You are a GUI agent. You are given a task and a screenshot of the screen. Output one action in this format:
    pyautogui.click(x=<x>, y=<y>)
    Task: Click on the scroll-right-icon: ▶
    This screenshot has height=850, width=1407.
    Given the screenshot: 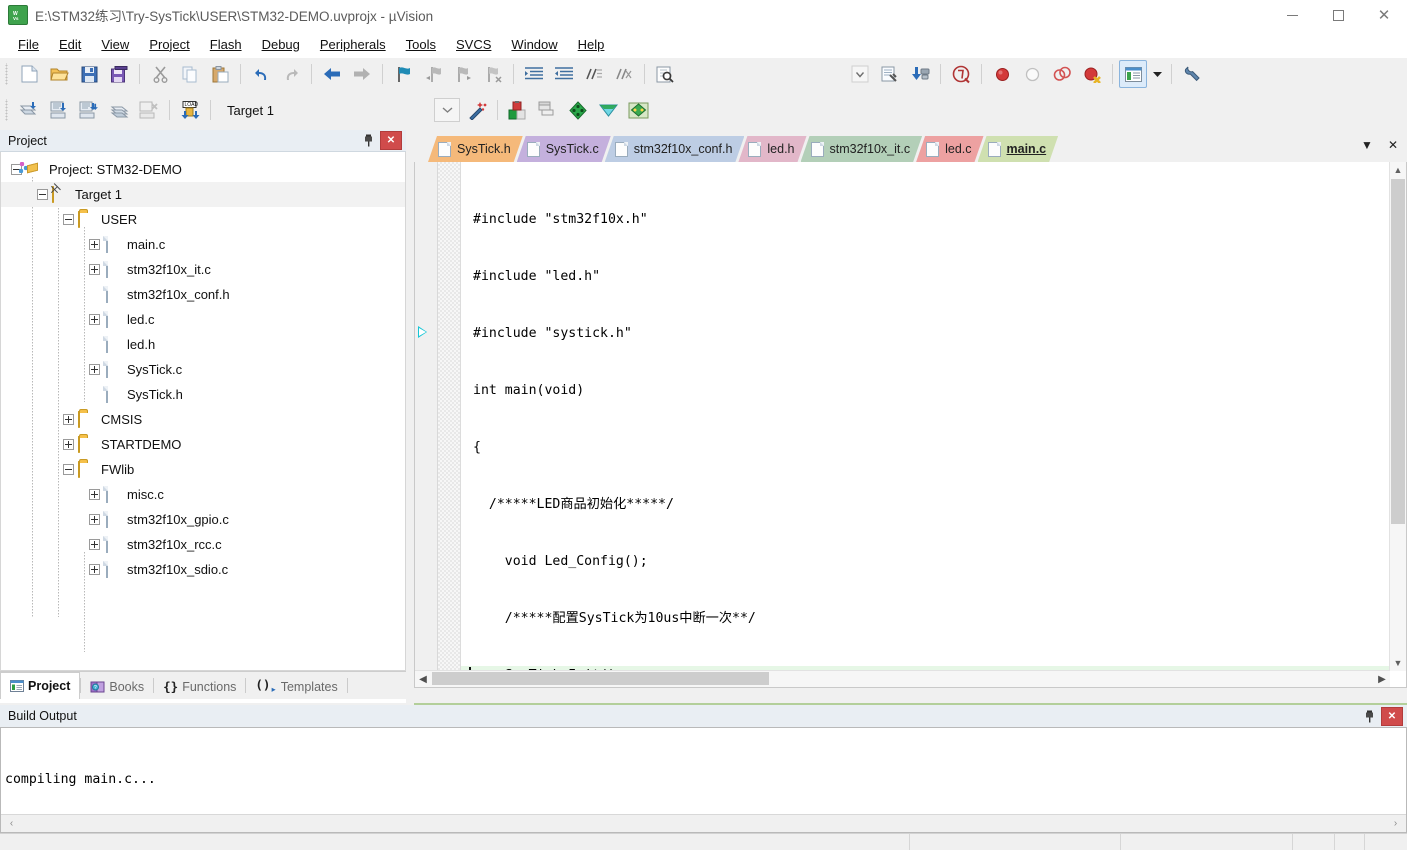 What is the action you would take?
    pyautogui.click(x=1382, y=679)
    